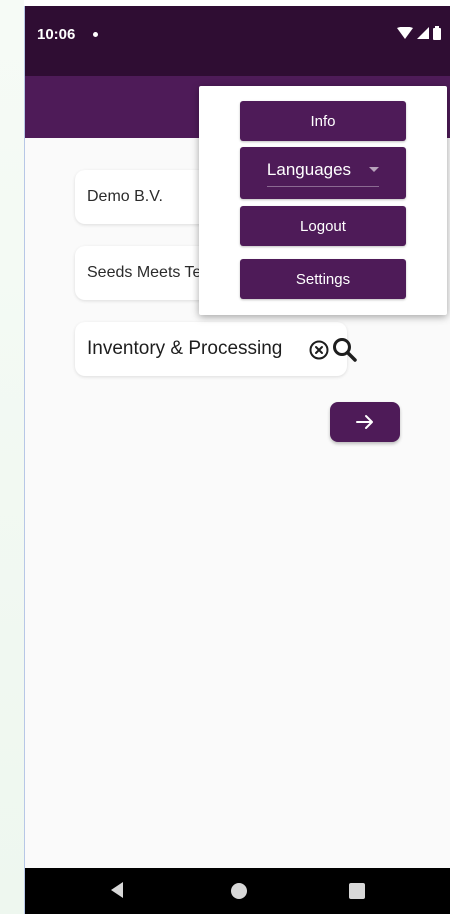 The height and width of the screenshot is (914, 450). What do you see at coordinates (56, 34) in the screenshot?
I see `status-time: 10:06` at bounding box center [56, 34].